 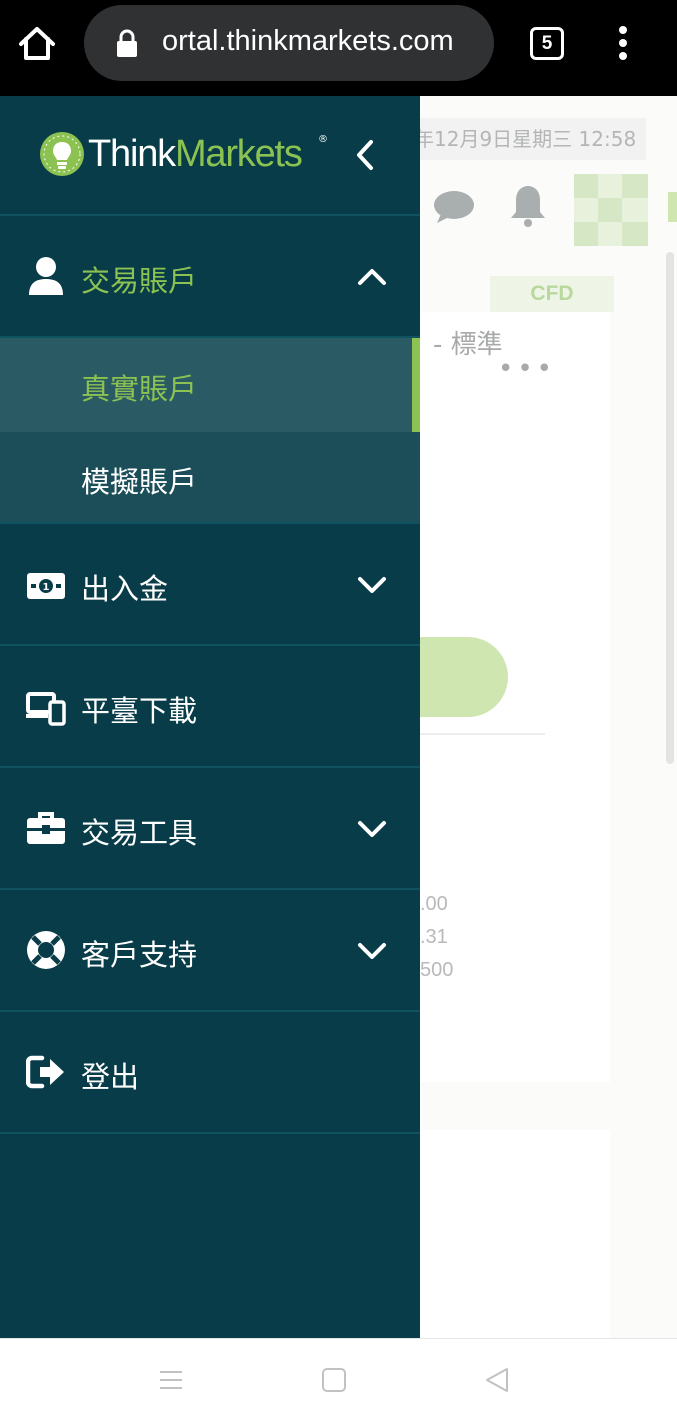 What do you see at coordinates (365, 155) in the screenshot?
I see `collapse-drawer-icon` at bounding box center [365, 155].